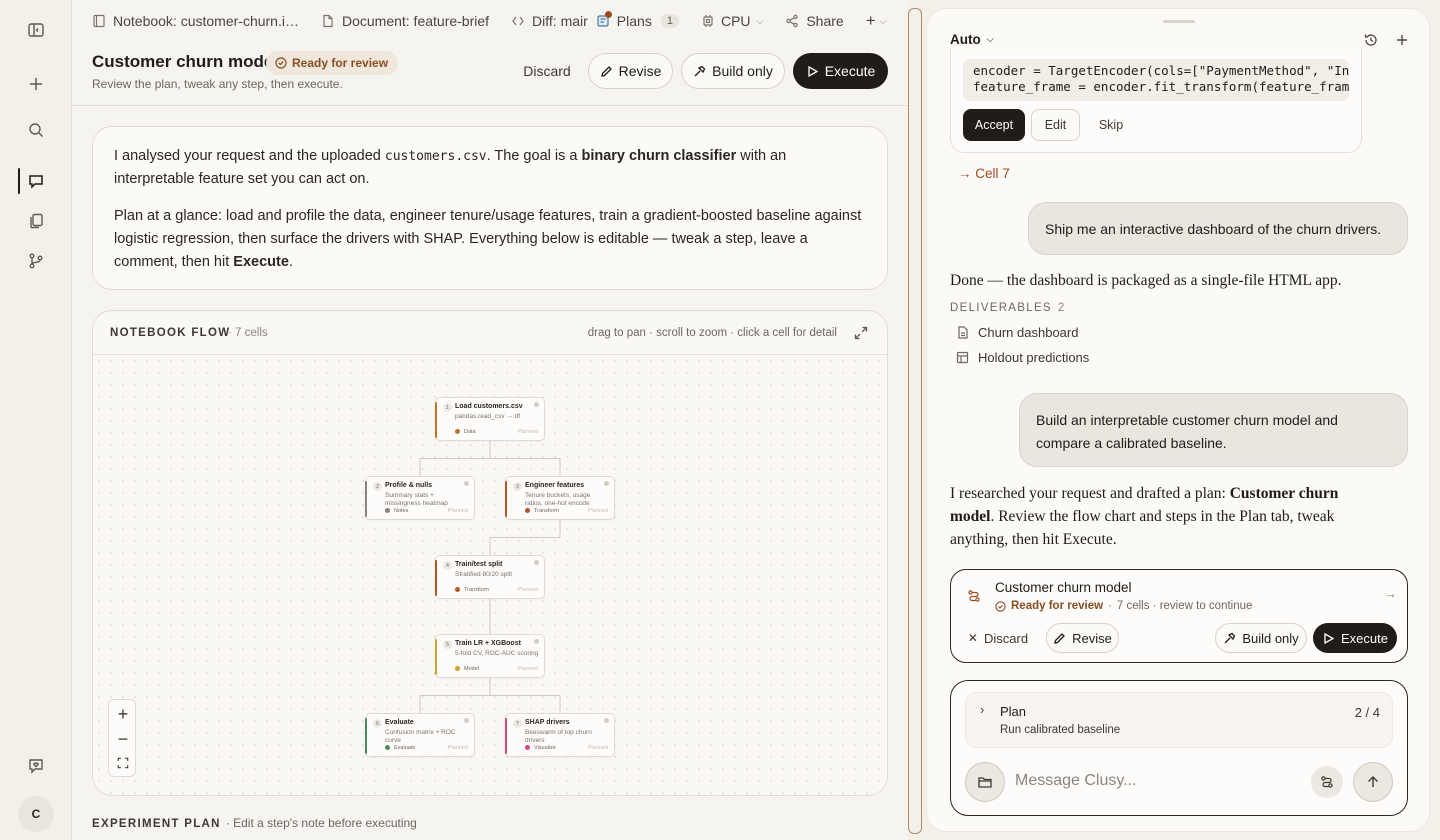  What do you see at coordinates (1017, 332) in the screenshot?
I see `deliverable-item: Churn dashboard` at bounding box center [1017, 332].